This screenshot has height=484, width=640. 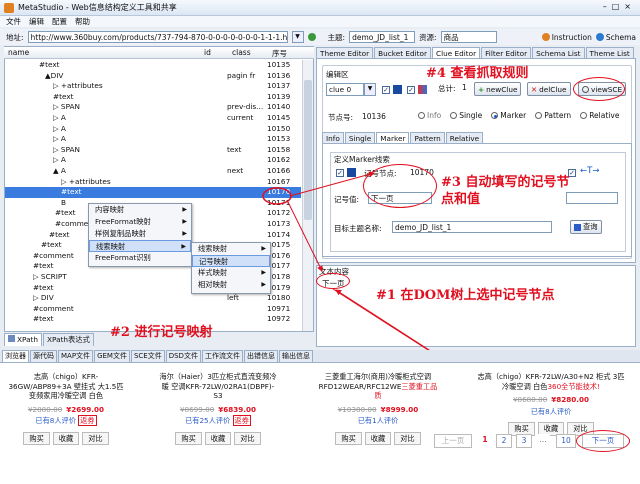 I want to click on menu-item-content-map: 内容映射 ▶, so click(x=140, y=210).